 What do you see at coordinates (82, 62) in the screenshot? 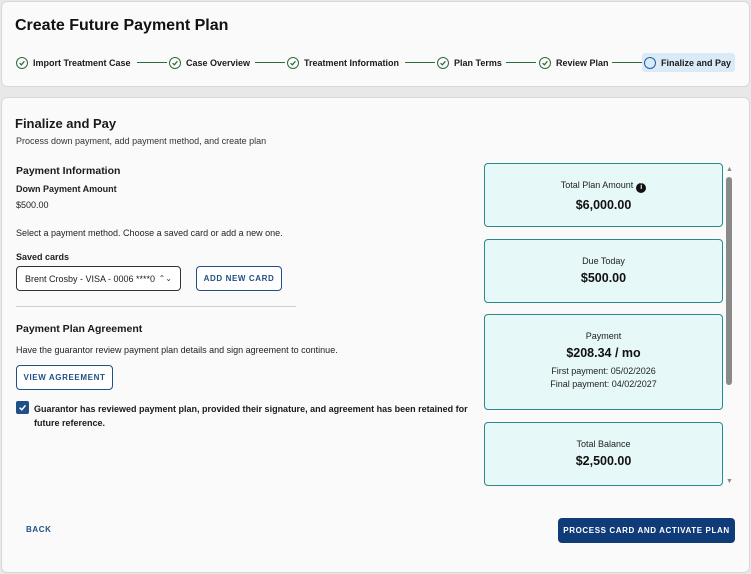
I see `step-label: Import Treatment Case` at bounding box center [82, 62].